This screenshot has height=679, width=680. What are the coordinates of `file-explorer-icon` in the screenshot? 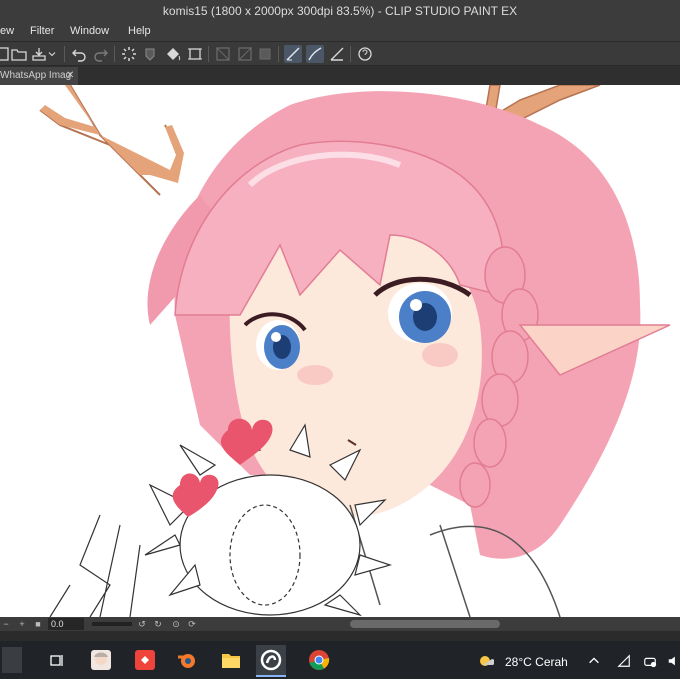 It's located at (231, 660).